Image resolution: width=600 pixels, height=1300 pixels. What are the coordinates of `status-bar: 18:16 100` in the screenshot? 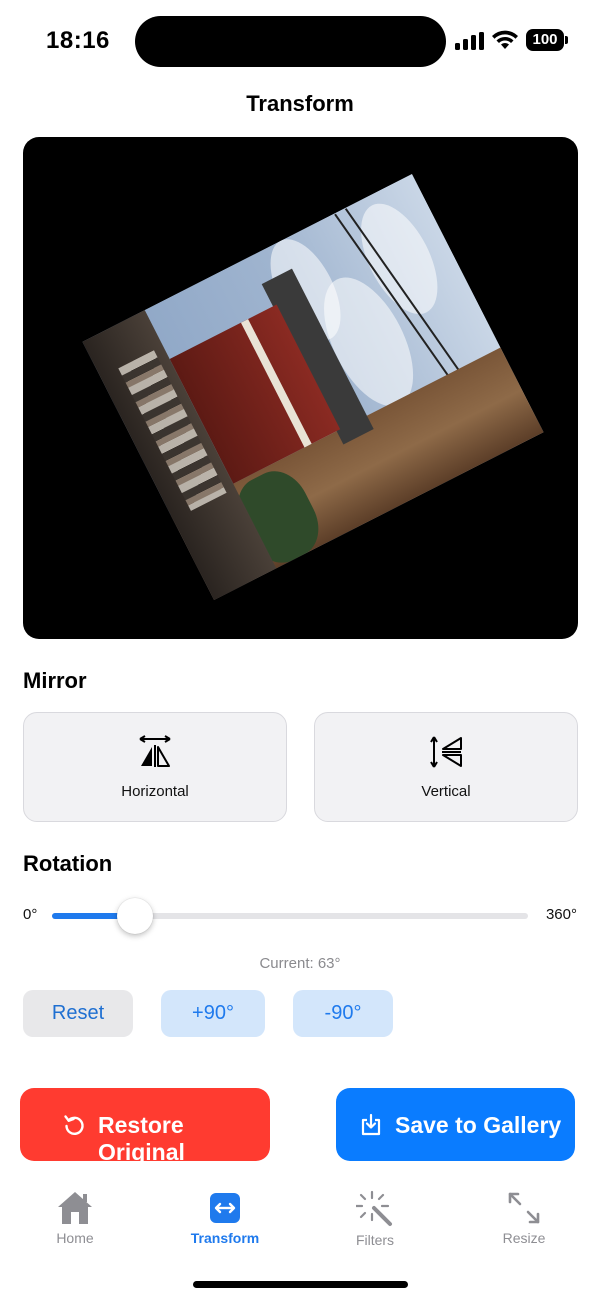 It's located at (300, 40).